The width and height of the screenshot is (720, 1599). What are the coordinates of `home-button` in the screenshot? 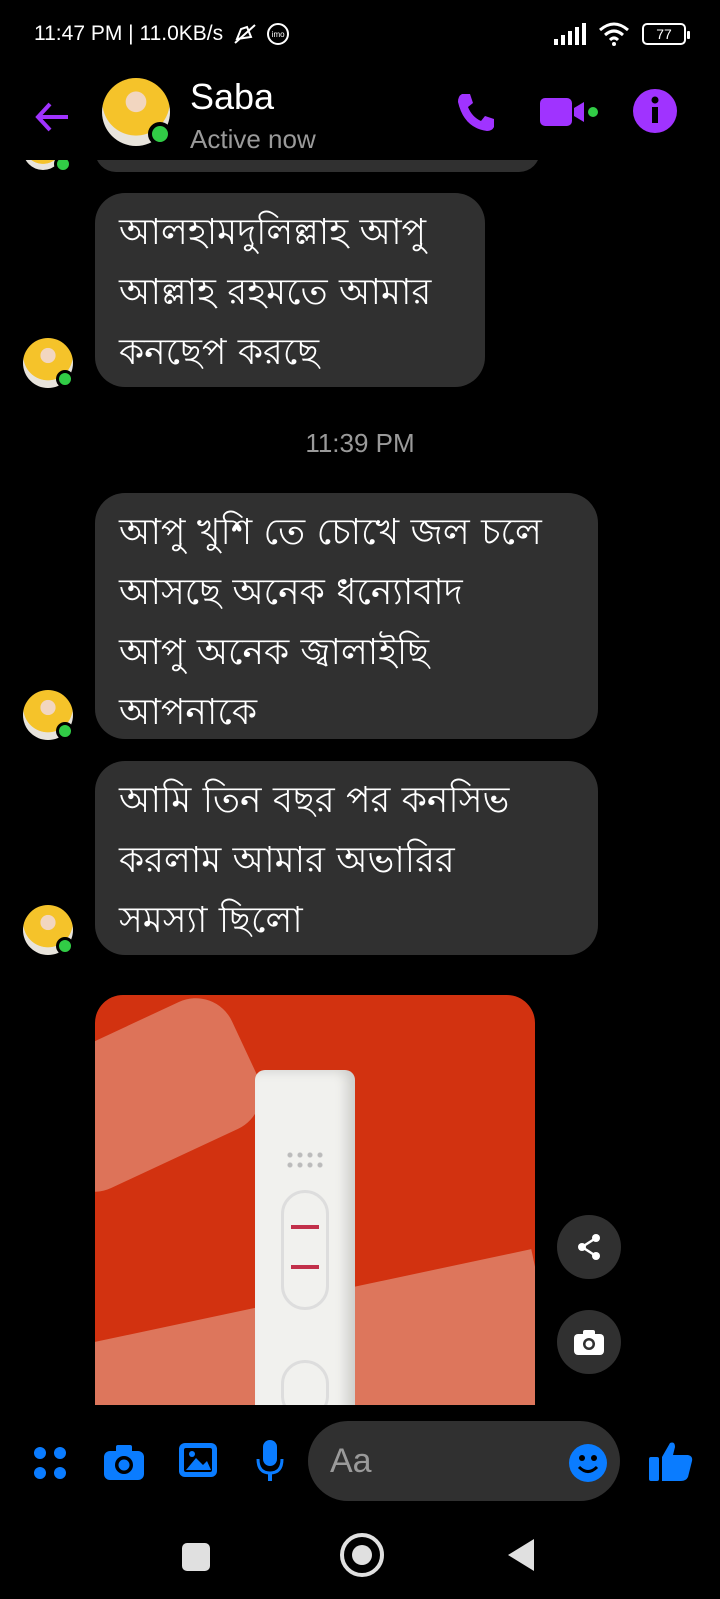 It's located at (362, 1555).